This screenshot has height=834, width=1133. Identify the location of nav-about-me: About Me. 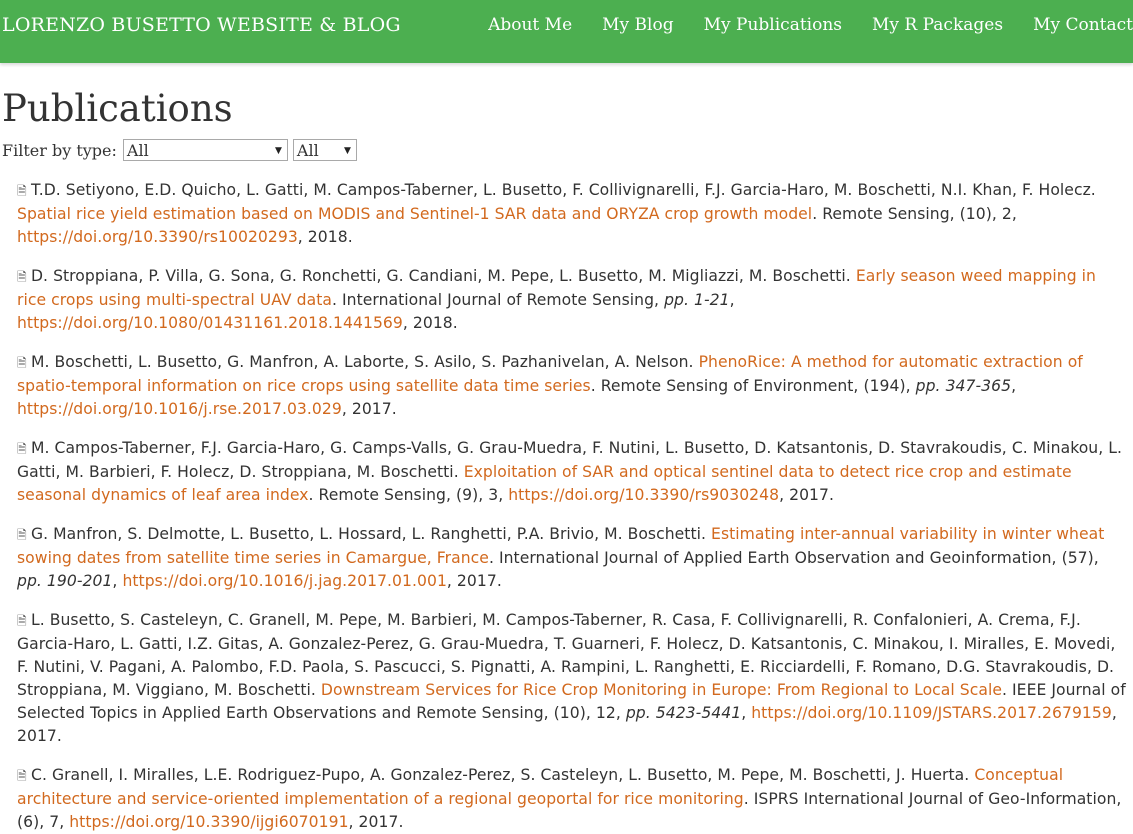
(530, 25).